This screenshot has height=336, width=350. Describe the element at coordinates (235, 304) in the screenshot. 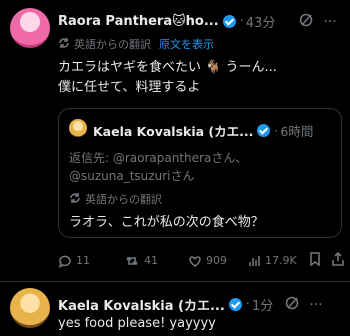

I see `reply-verified-icon` at that location.